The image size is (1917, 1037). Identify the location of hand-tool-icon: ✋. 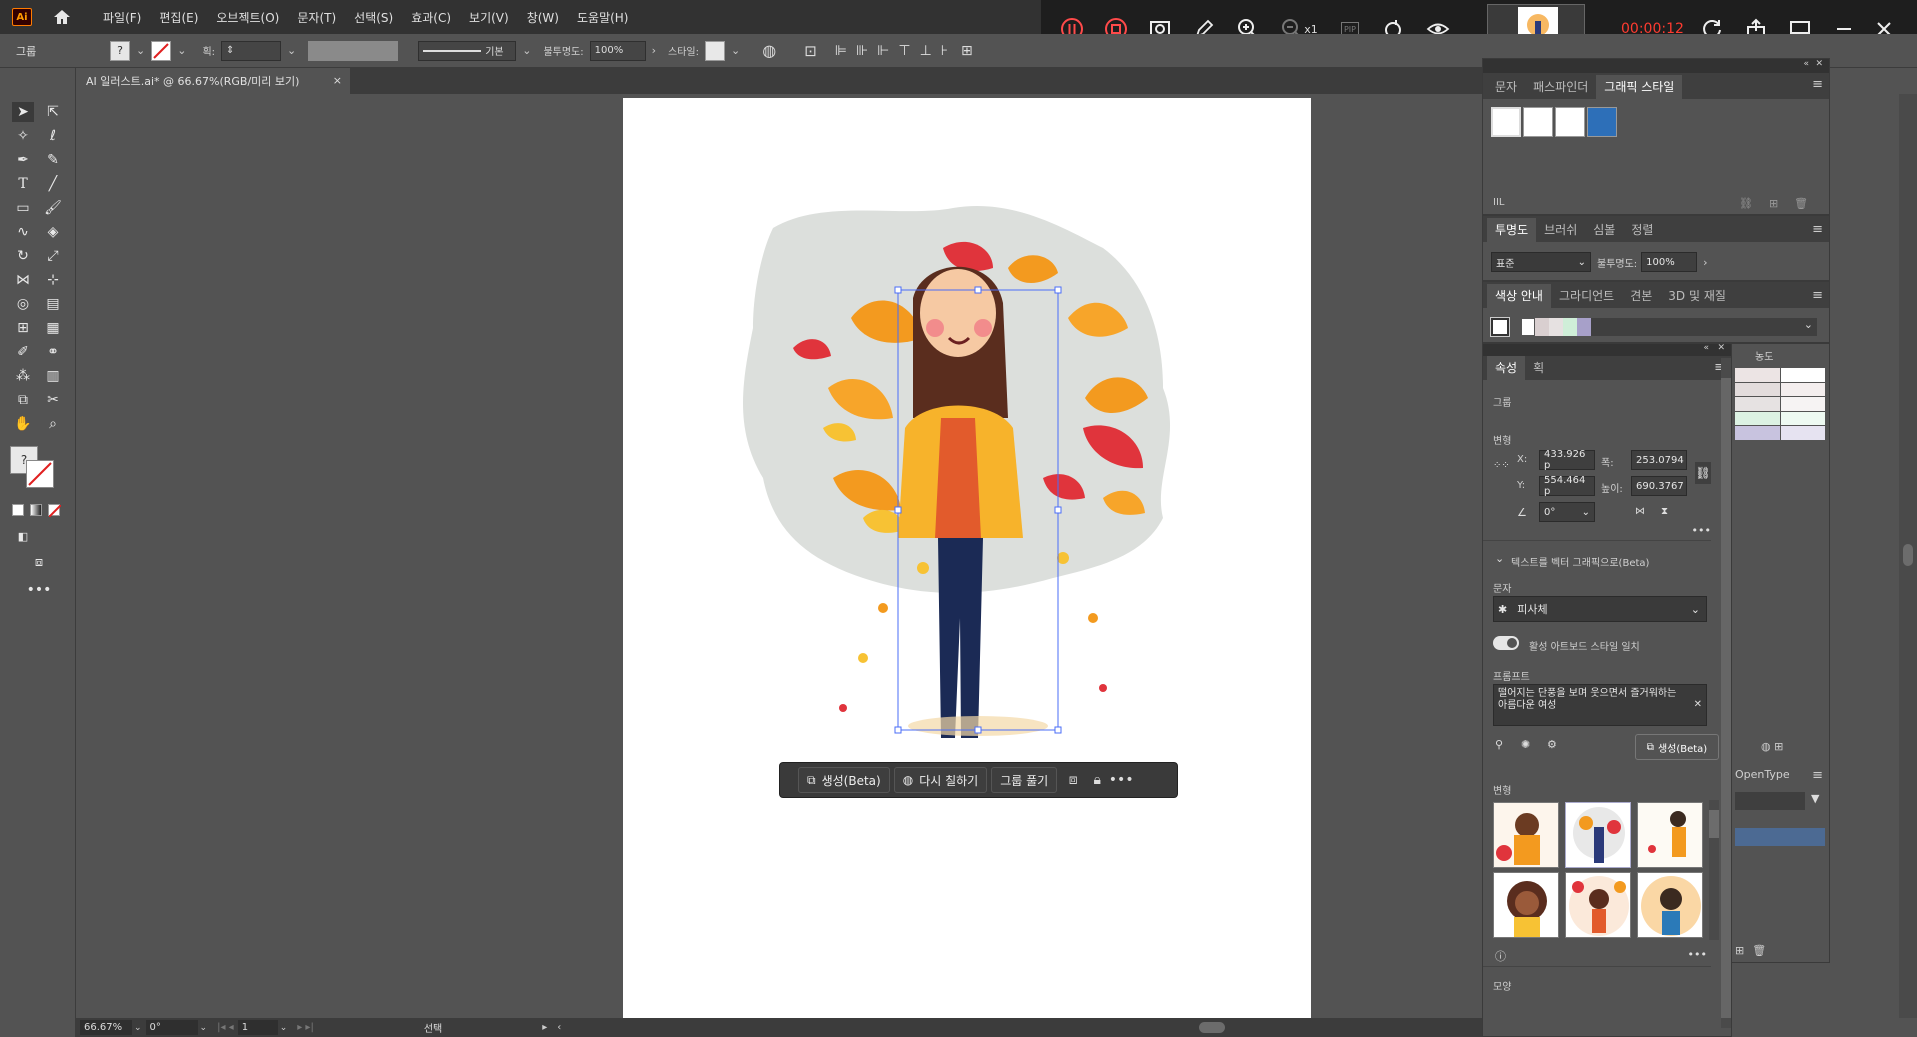
(23, 424).